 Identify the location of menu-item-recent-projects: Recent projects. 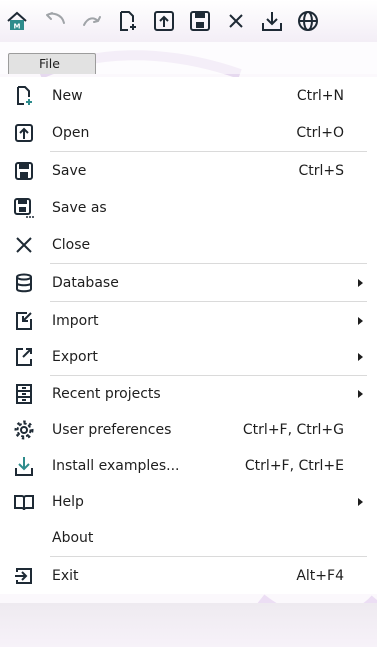
(188, 394).